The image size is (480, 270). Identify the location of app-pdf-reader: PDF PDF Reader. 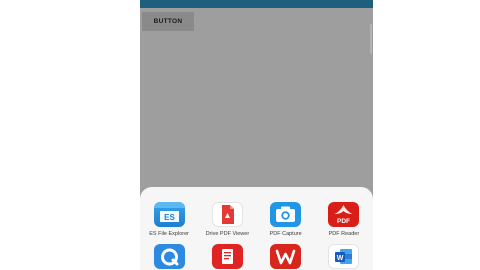
(344, 220).